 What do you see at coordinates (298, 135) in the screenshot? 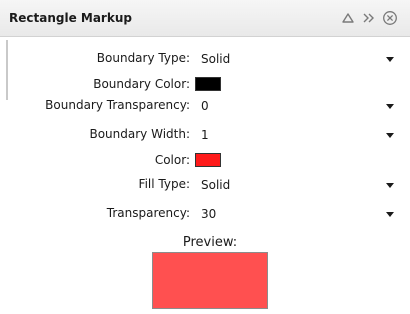
I see `boundary-width-select: 1` at bounding box center [298, 135].